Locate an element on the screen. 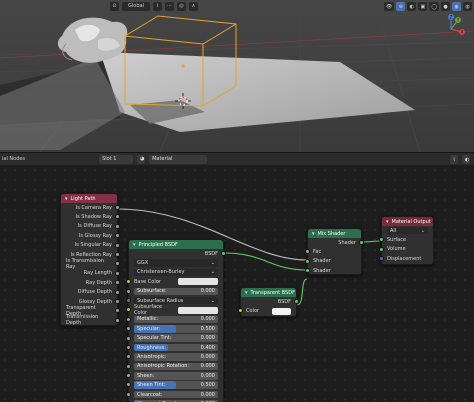 The height and width of the screenshot is (402, 474). subsurface-color-swatch is located at coordinates (198, 310).